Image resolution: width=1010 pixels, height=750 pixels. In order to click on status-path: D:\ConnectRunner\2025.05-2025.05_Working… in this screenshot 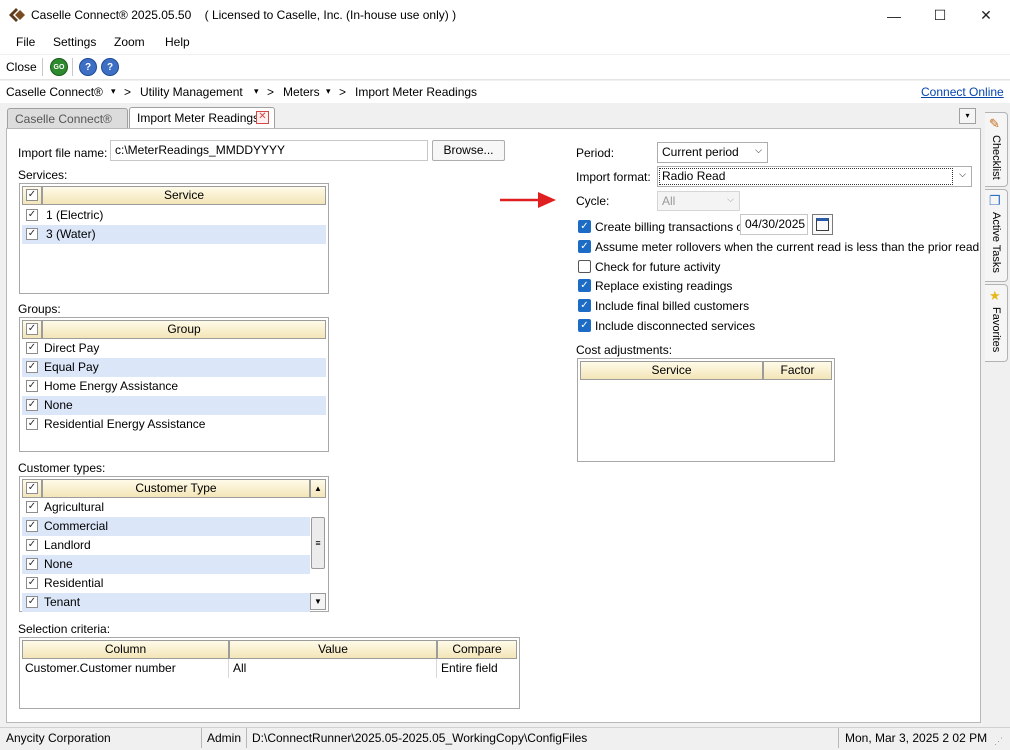, I will do `click(420, 738)`.